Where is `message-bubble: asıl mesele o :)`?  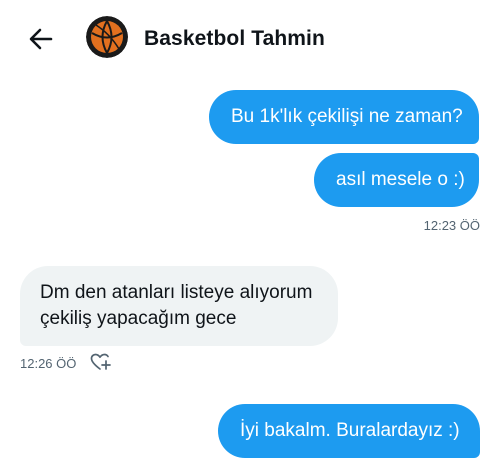
message-bubble: asıl mesele o :) is located at coordinates (396, 180).